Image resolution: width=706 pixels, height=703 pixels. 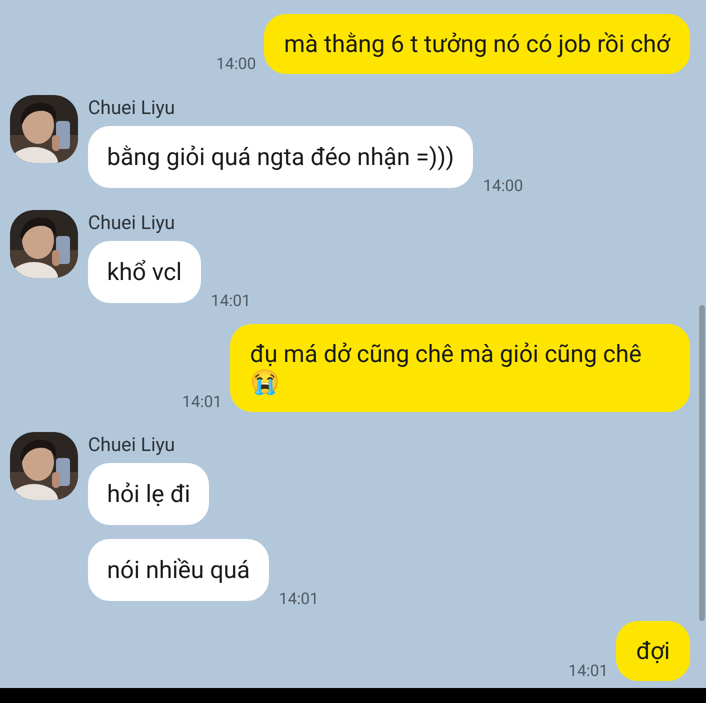 What do you see at coordinates (702, 463) in the screenshot?
I see `scroll-bar` at bounding box center [702, 463].